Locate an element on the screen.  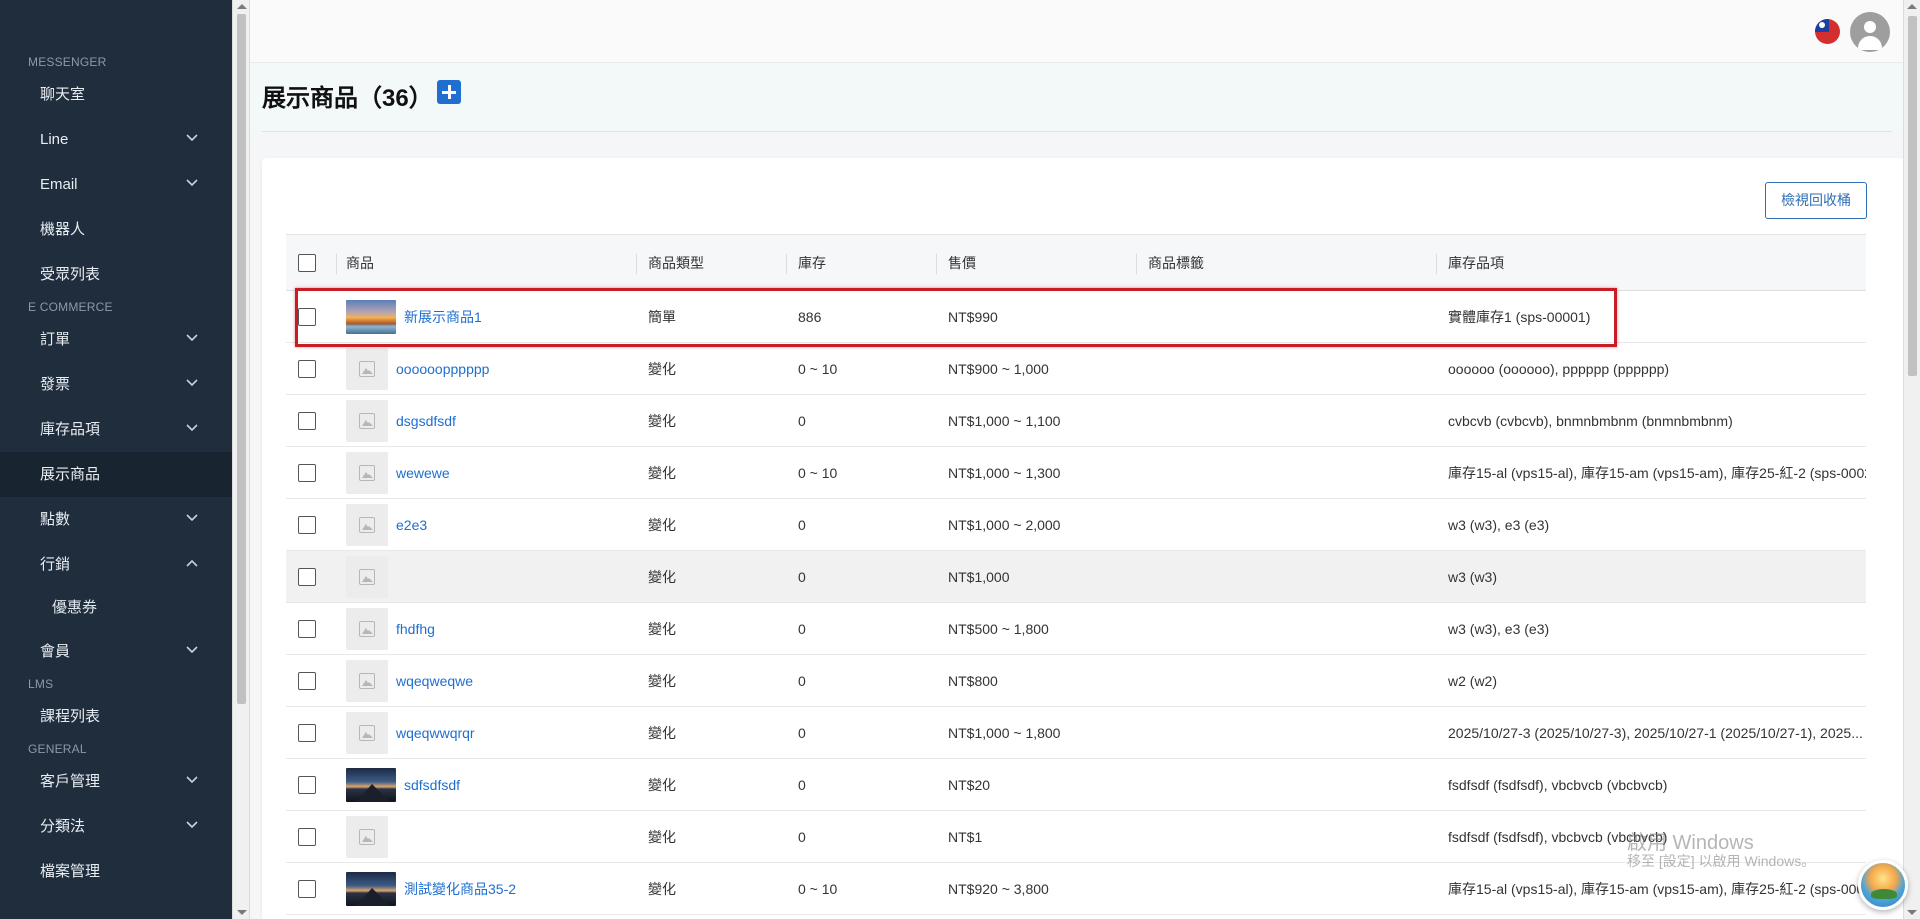
product-name-link: 新展示商品1 is located at coordinates (443, 317).